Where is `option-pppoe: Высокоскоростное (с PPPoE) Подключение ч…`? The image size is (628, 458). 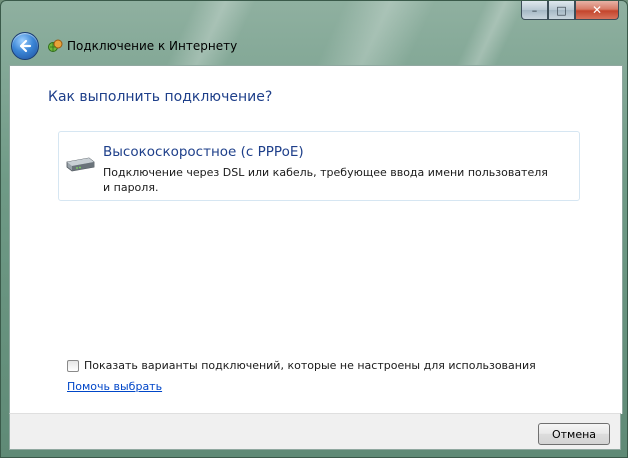
option-pppoe: Высокоскоростное (с PPPoE) Подключение ч… is located at coordinates (319, 166).